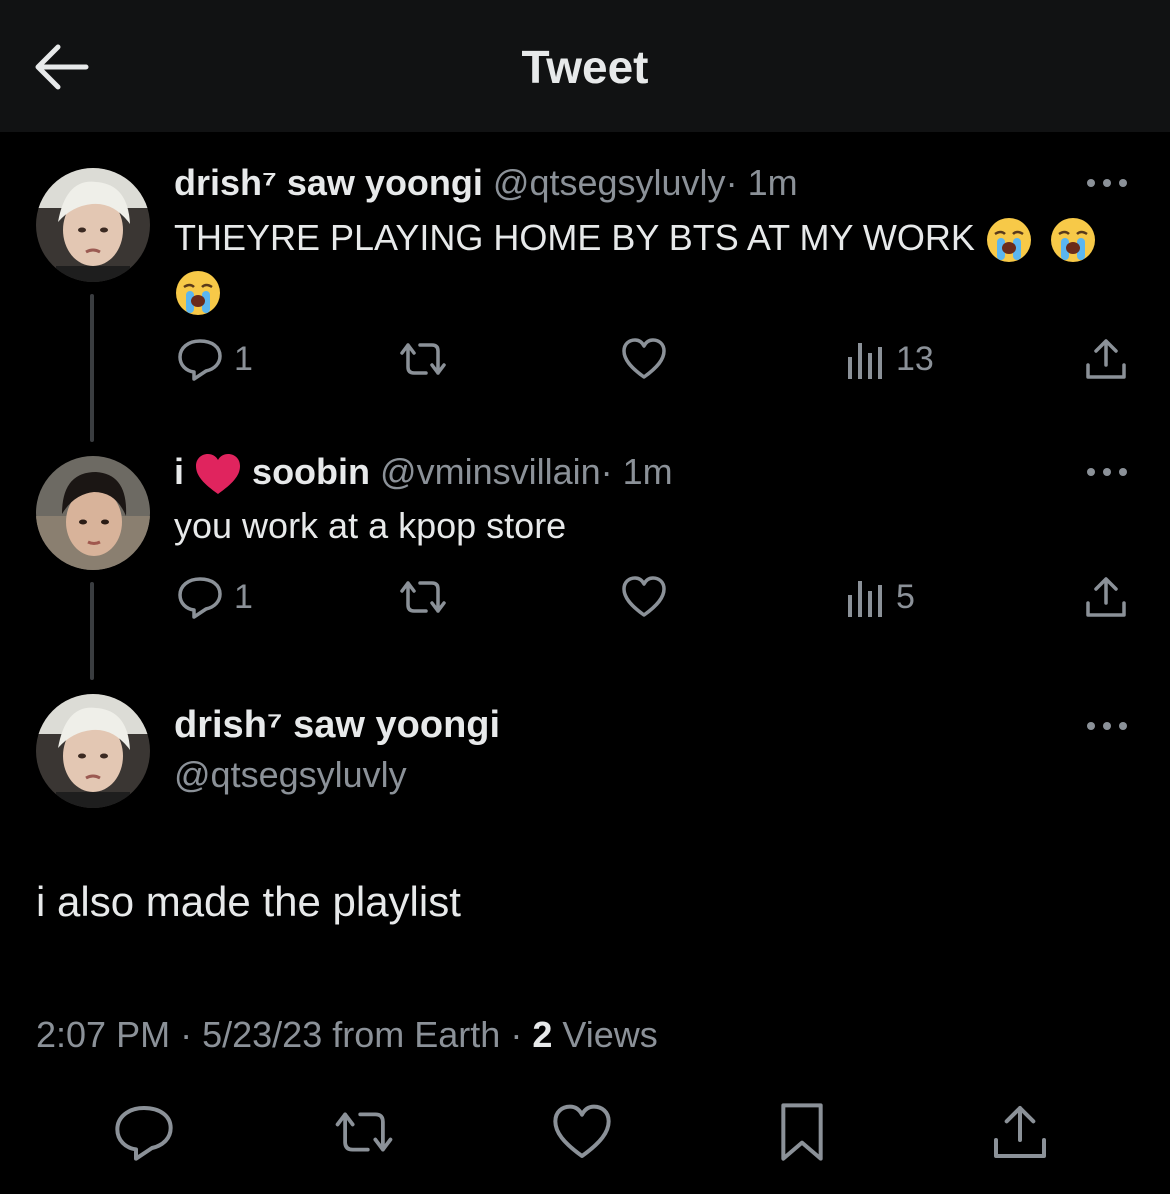  I want to click on views-button: 5, so click(880, 597).